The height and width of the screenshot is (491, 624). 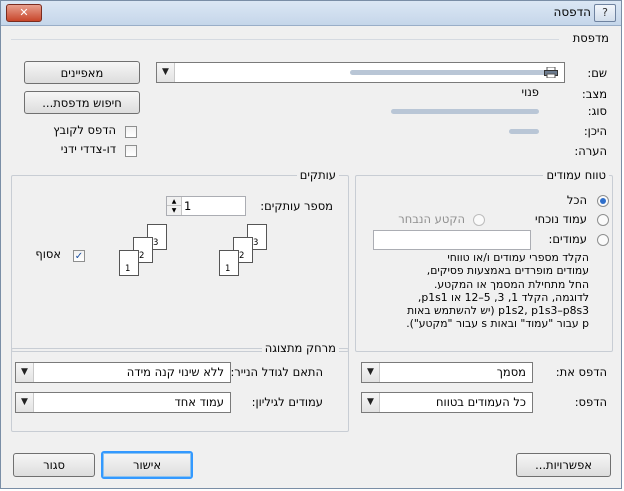 I want to click on print-what-label: הדפס את:, so click(x=581, y=372).